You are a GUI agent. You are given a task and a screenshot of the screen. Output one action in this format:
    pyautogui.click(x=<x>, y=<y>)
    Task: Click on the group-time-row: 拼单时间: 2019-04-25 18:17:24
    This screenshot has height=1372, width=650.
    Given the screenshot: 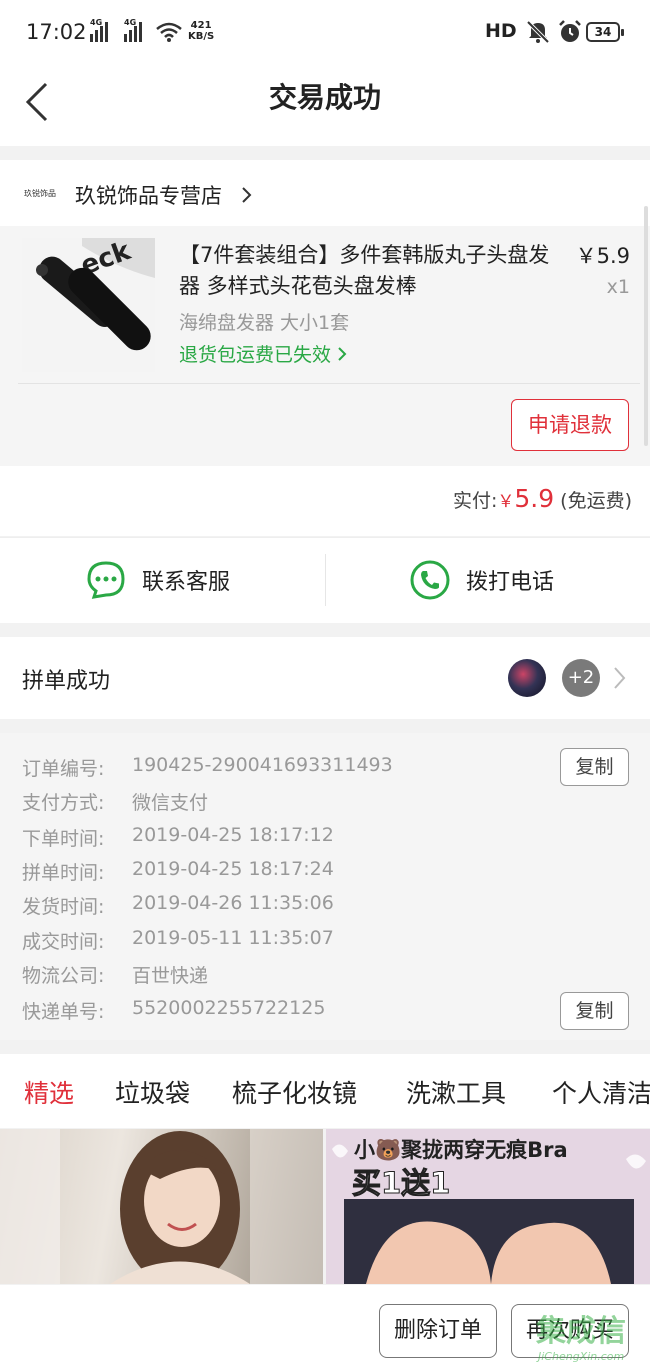 What is the action you would take?
    pyautogui.click(x=178, y=871)
    